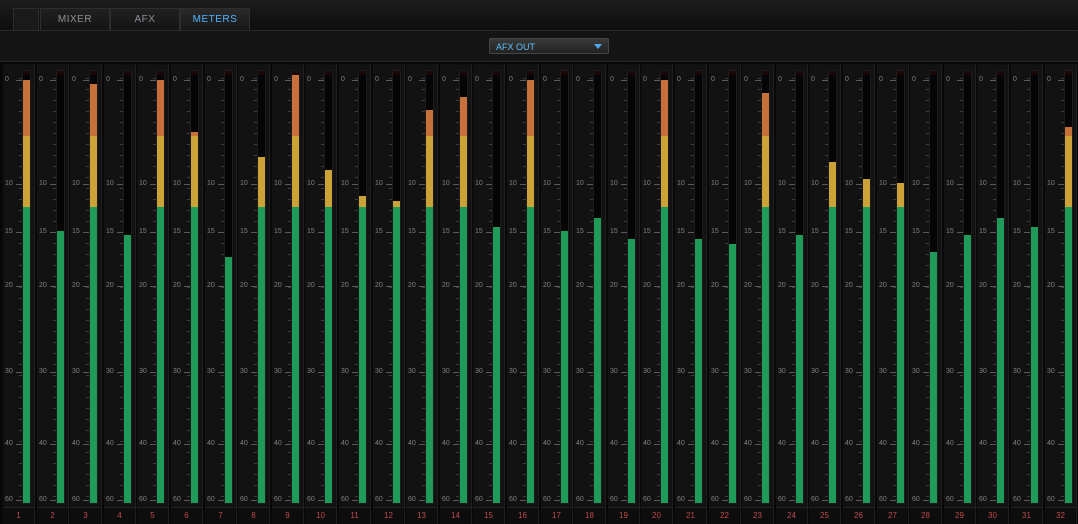 The image size is (1078, 524). What do you see at coordinates (18, 515) in the screenshot?
I see `channel-label: 1` at bounding box center [18, 515].